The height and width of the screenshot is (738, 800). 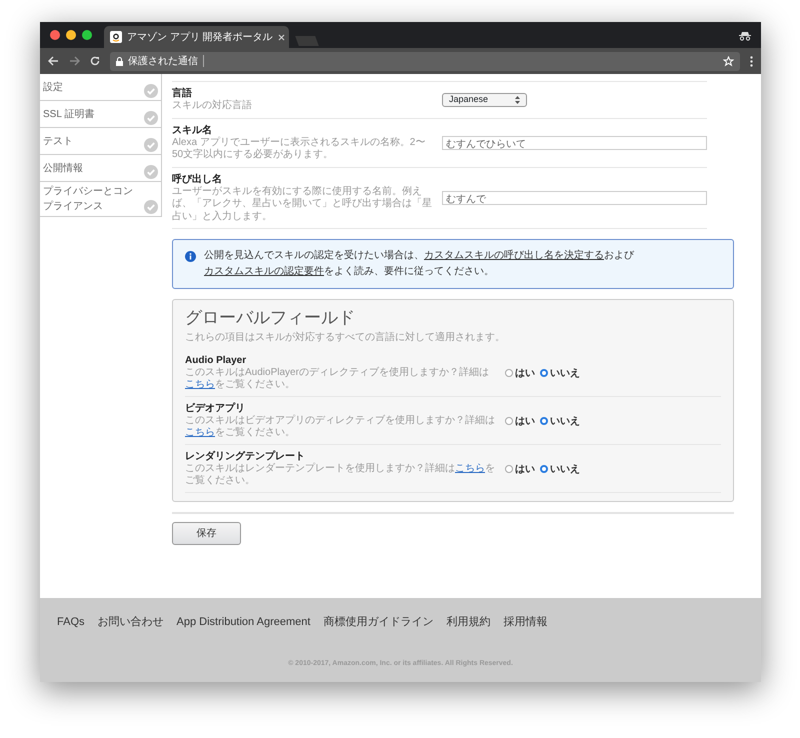 What do you see at coordinates (68, 115) in the screenshot?
I see `sidebar-item-label: SSL 証明書` at bounding box center [68, 115].